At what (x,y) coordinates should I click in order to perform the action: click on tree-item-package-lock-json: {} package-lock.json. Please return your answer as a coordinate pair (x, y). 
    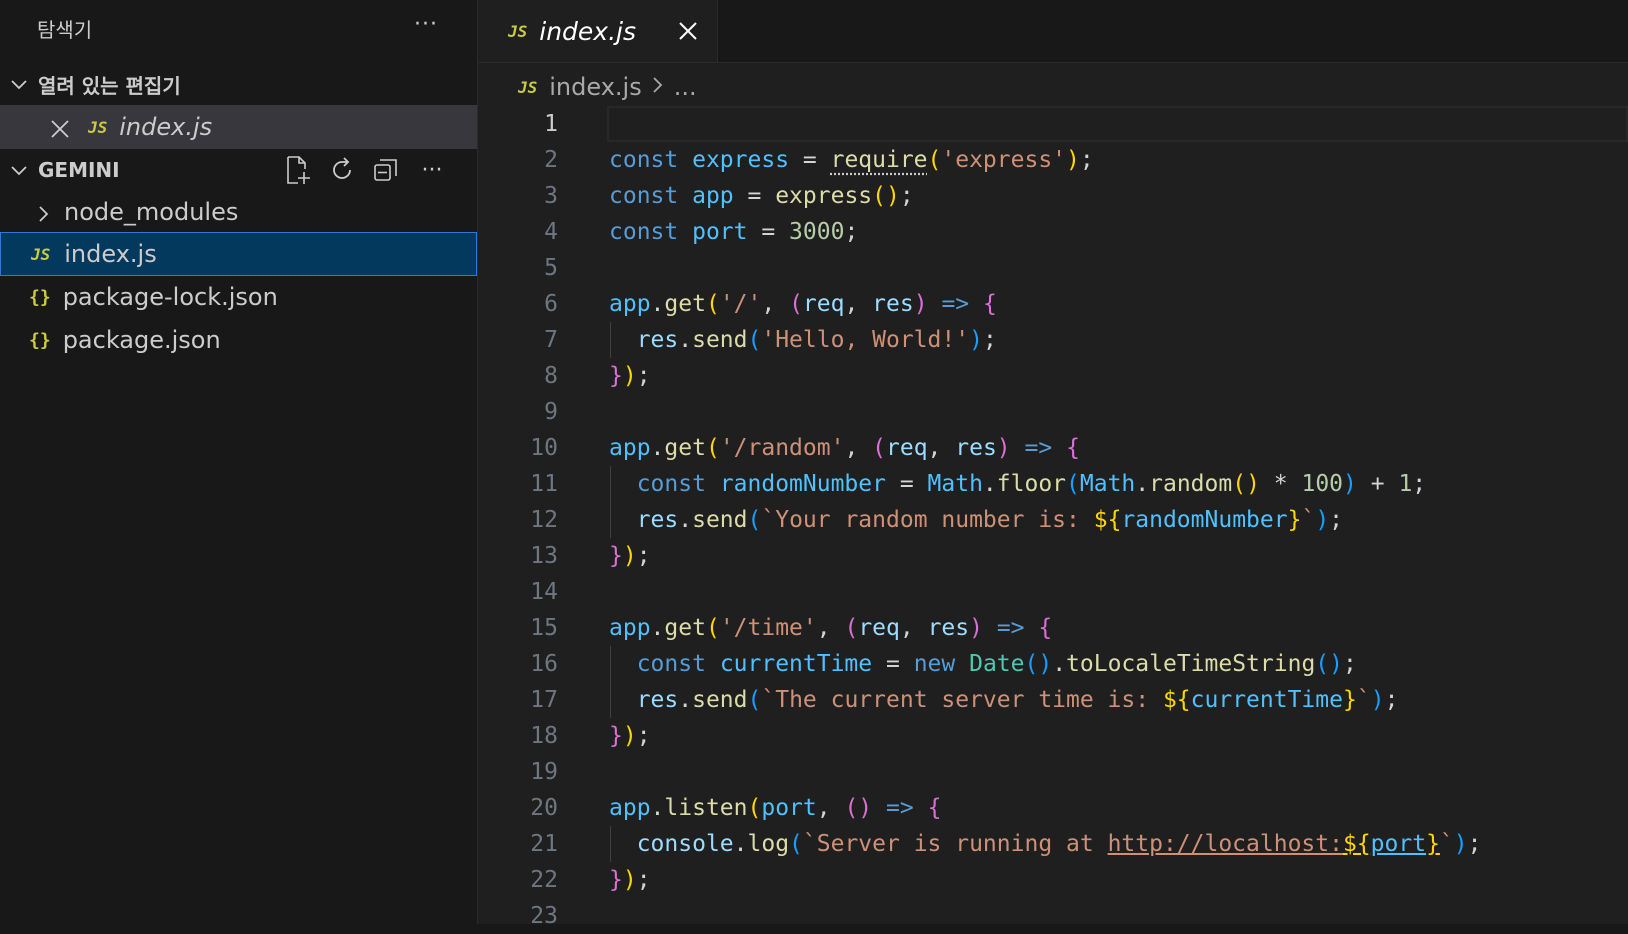
    Looking at the image, I should click on (238, 297).